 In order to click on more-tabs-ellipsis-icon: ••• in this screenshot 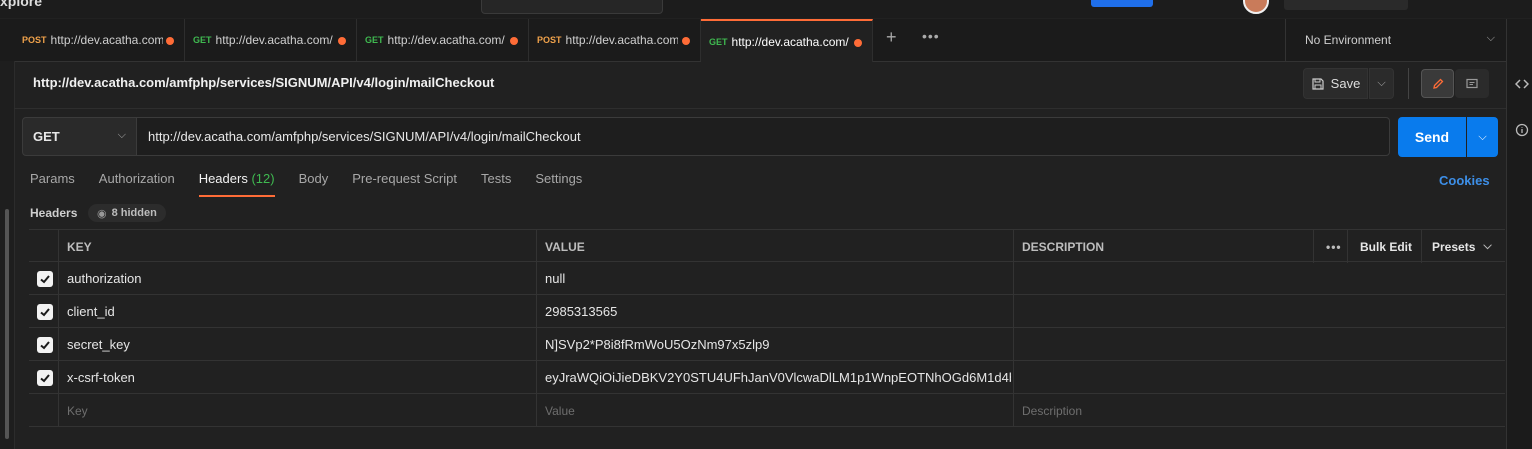, I will do `click(931, 36)`.